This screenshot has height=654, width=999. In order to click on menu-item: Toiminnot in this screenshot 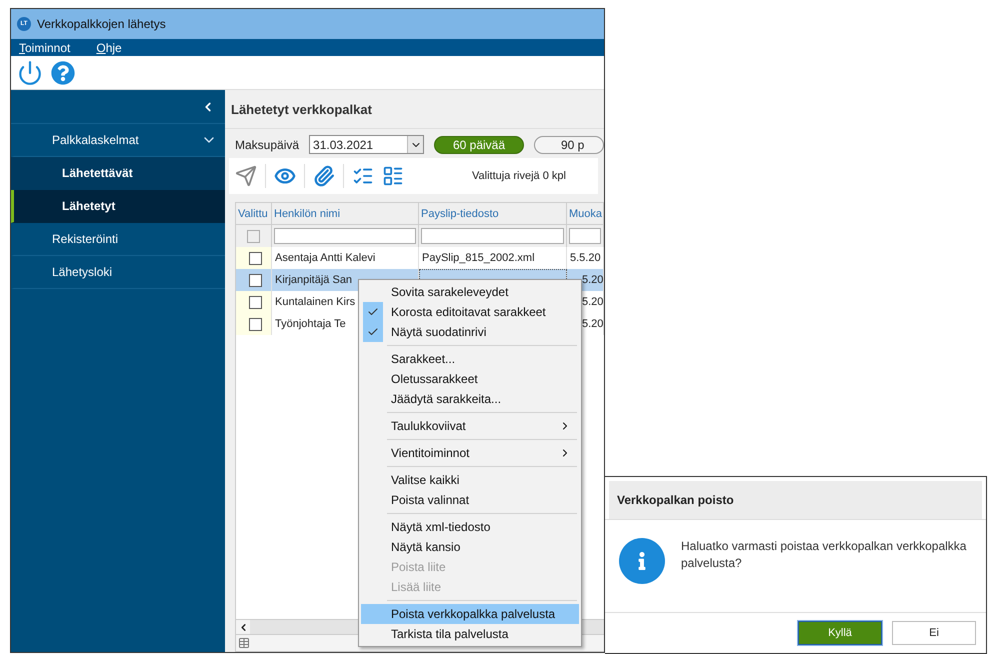, I will do `click(44, 47)`.